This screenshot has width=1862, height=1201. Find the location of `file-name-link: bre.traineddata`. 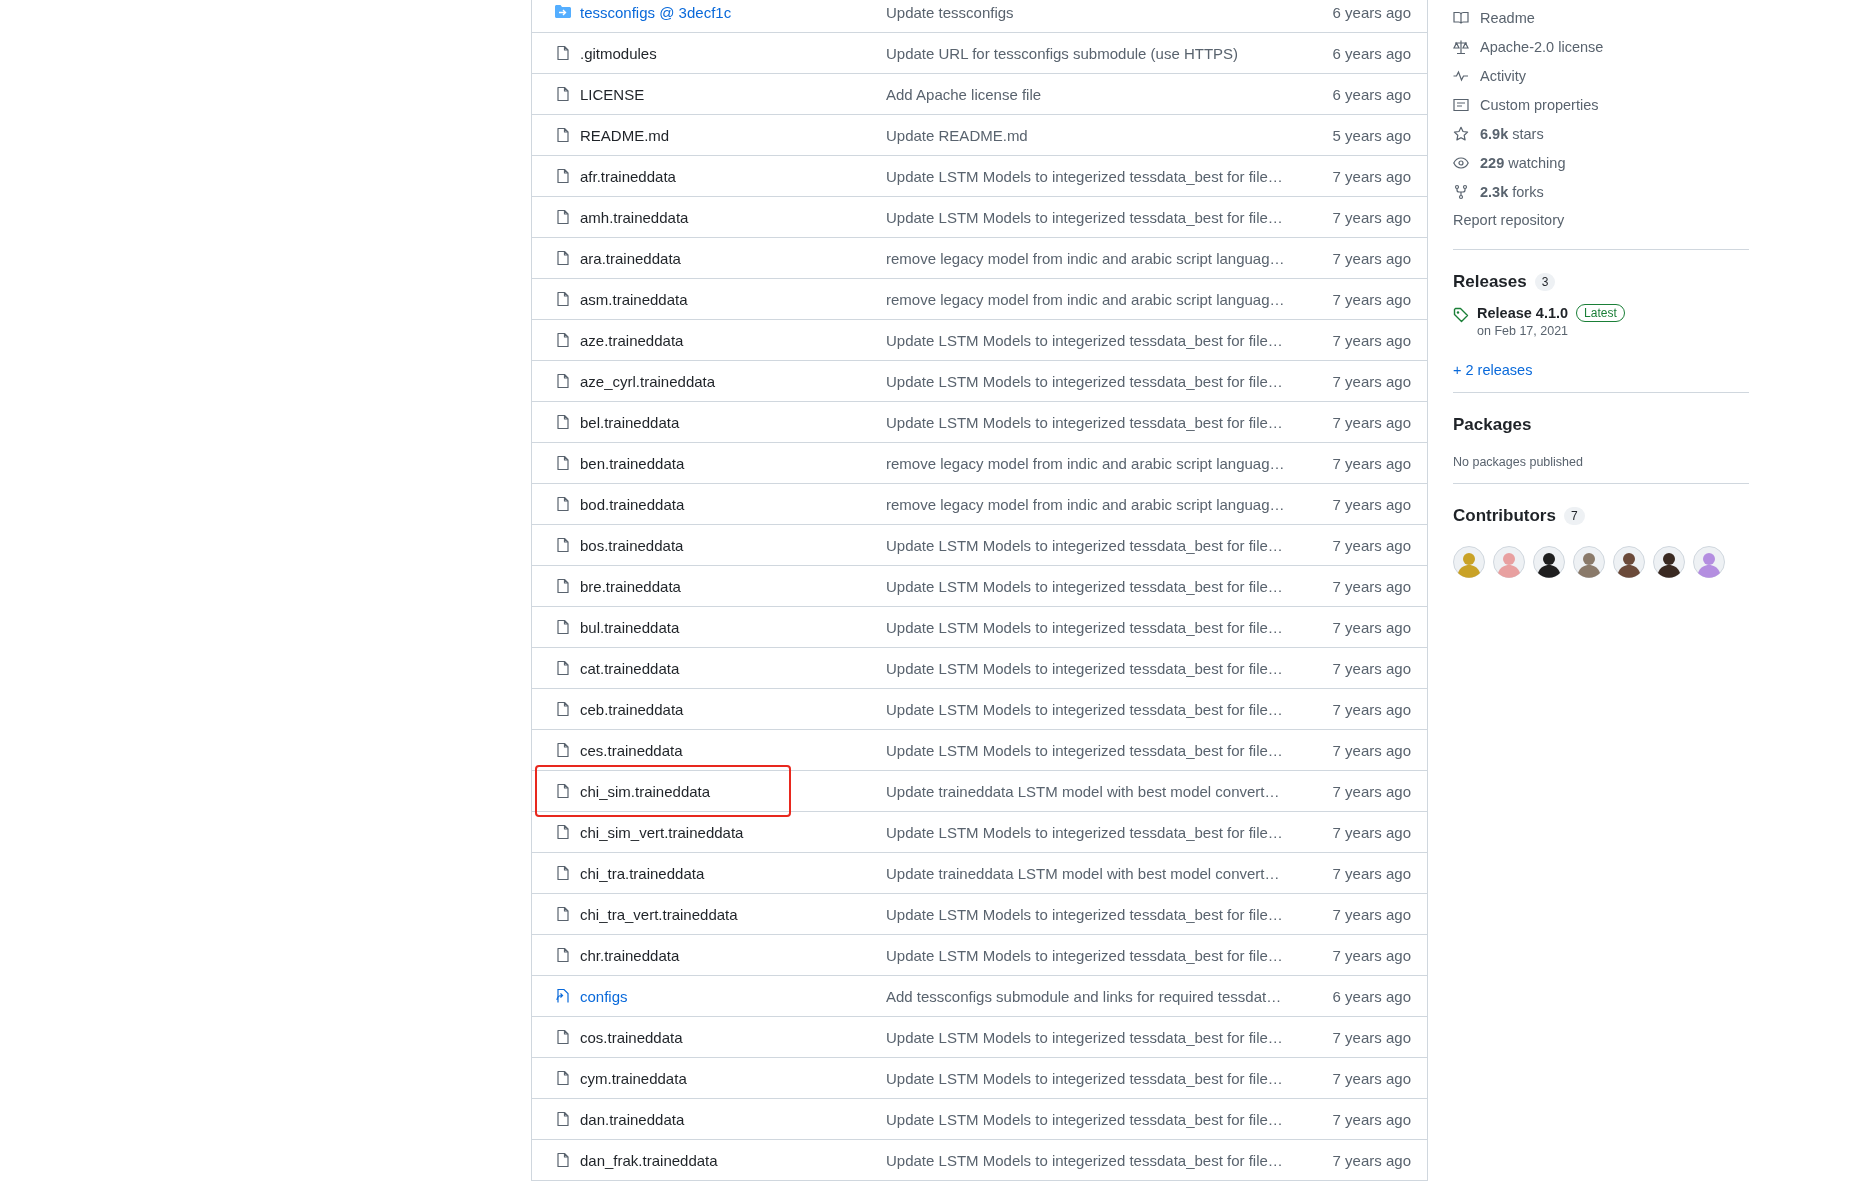

file-name-link: bre.traineddata is located at coordinates (630, 586).